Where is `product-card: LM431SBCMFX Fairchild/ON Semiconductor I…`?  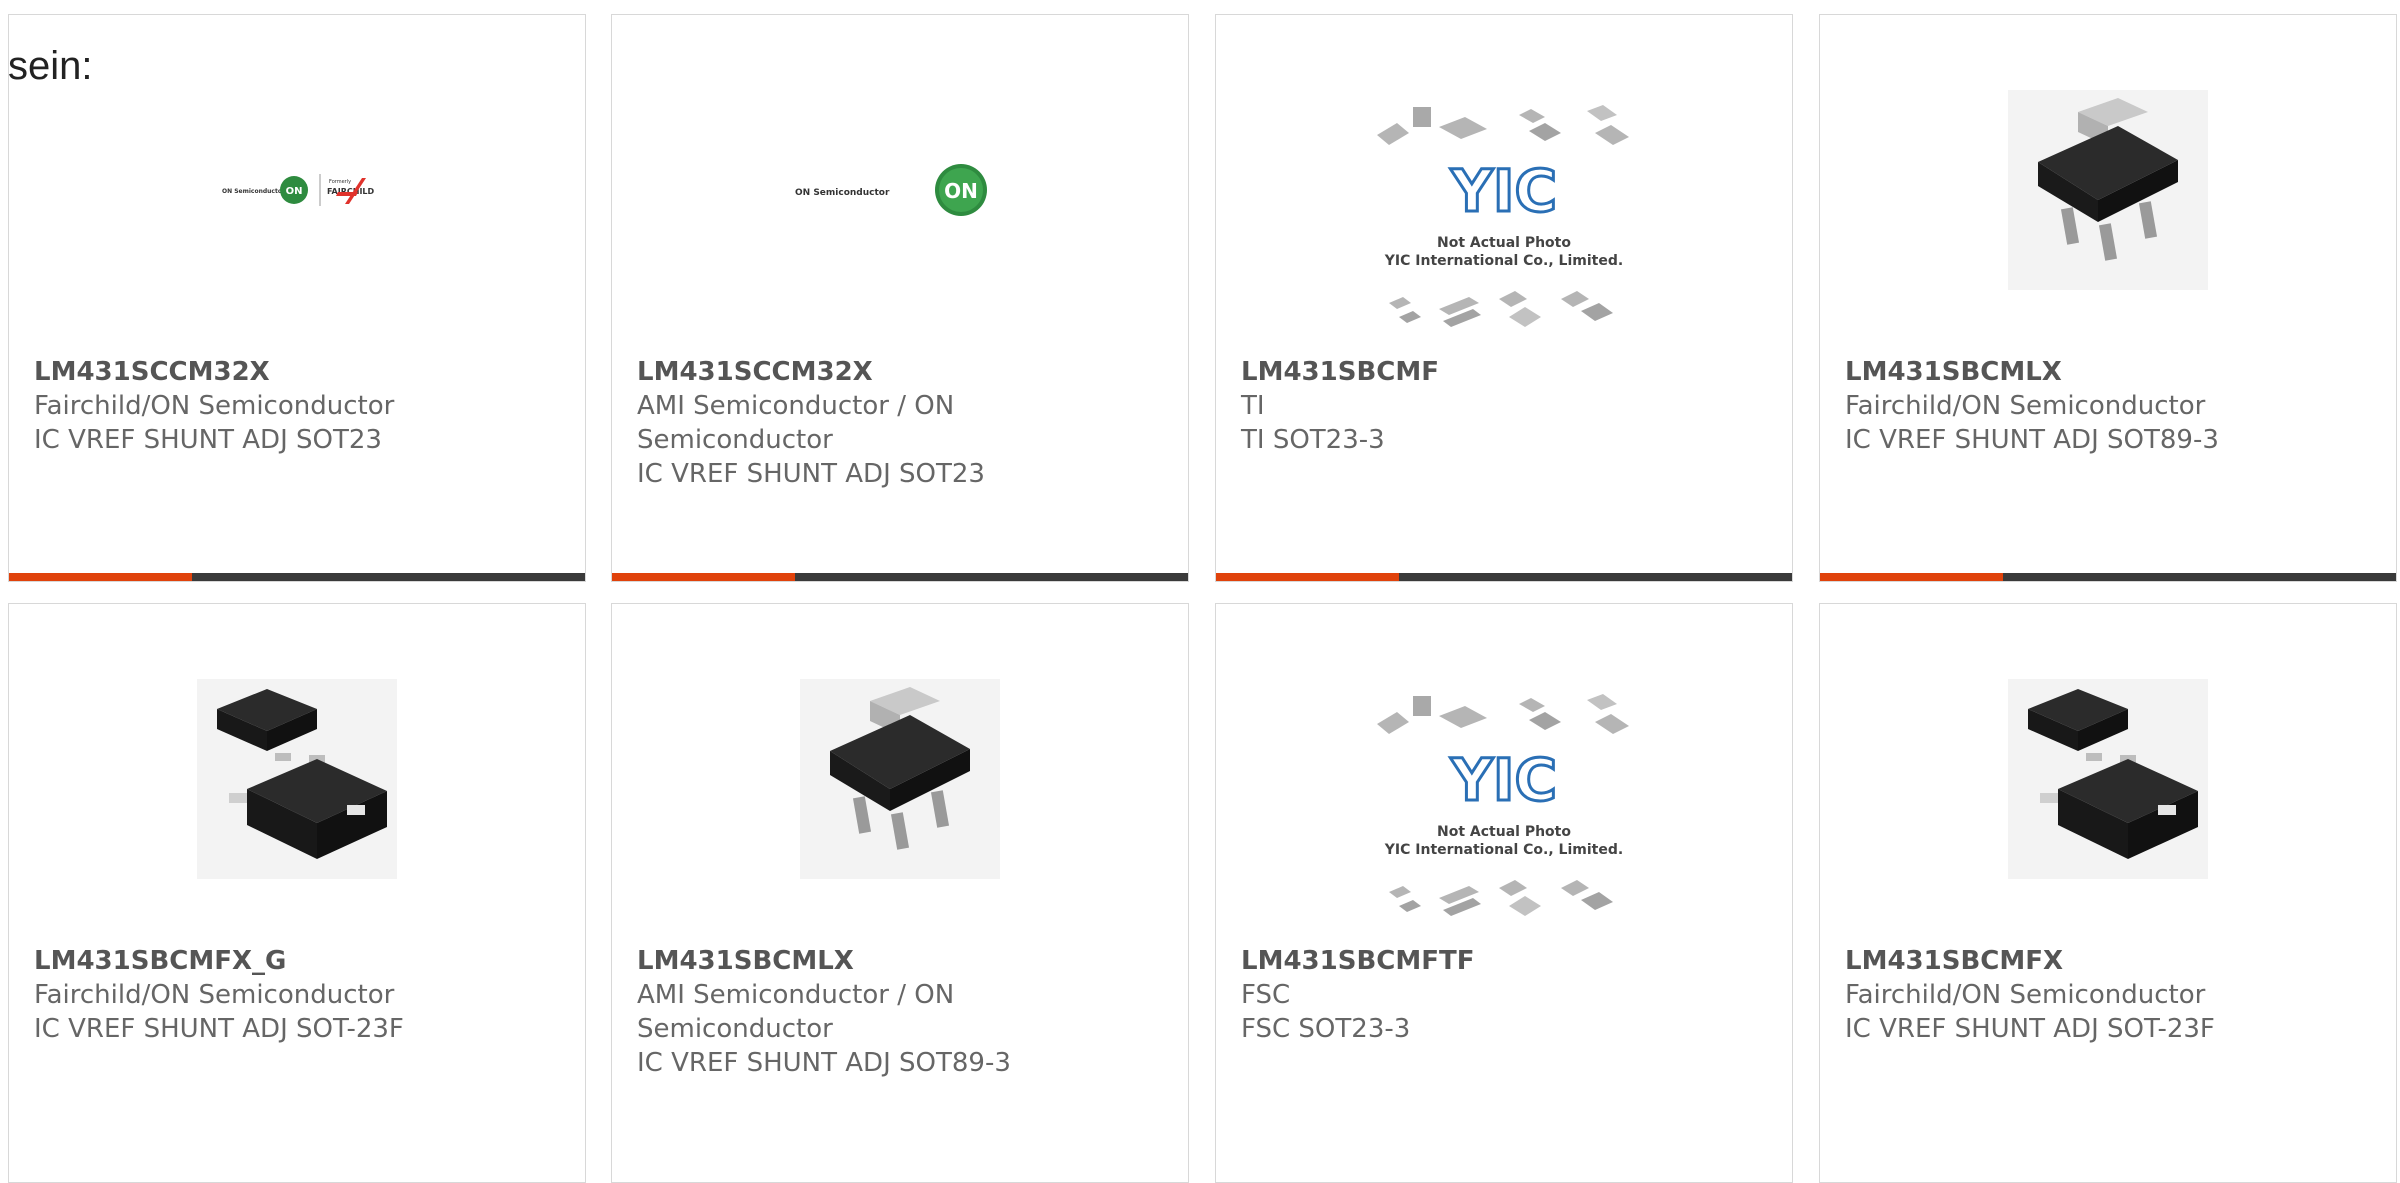
product-card: LM431SBCMFX Fairchild/ON Semiconductor I… is located at coordinates (2108, 893).